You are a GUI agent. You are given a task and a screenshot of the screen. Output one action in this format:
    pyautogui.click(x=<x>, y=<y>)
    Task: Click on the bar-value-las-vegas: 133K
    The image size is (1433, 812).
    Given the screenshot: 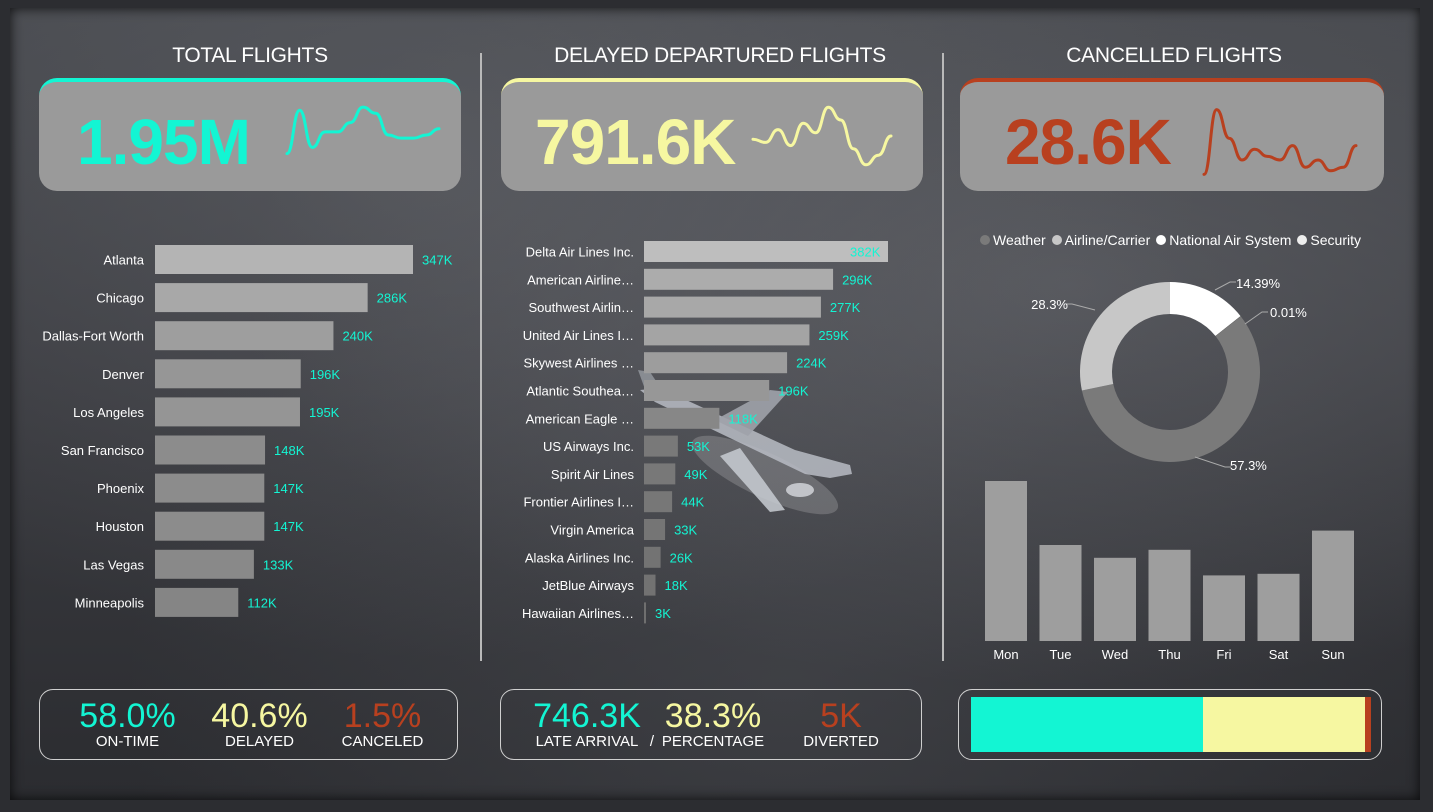 What is the action you would take?
    pyautogui.click(x=278, y=564)
    